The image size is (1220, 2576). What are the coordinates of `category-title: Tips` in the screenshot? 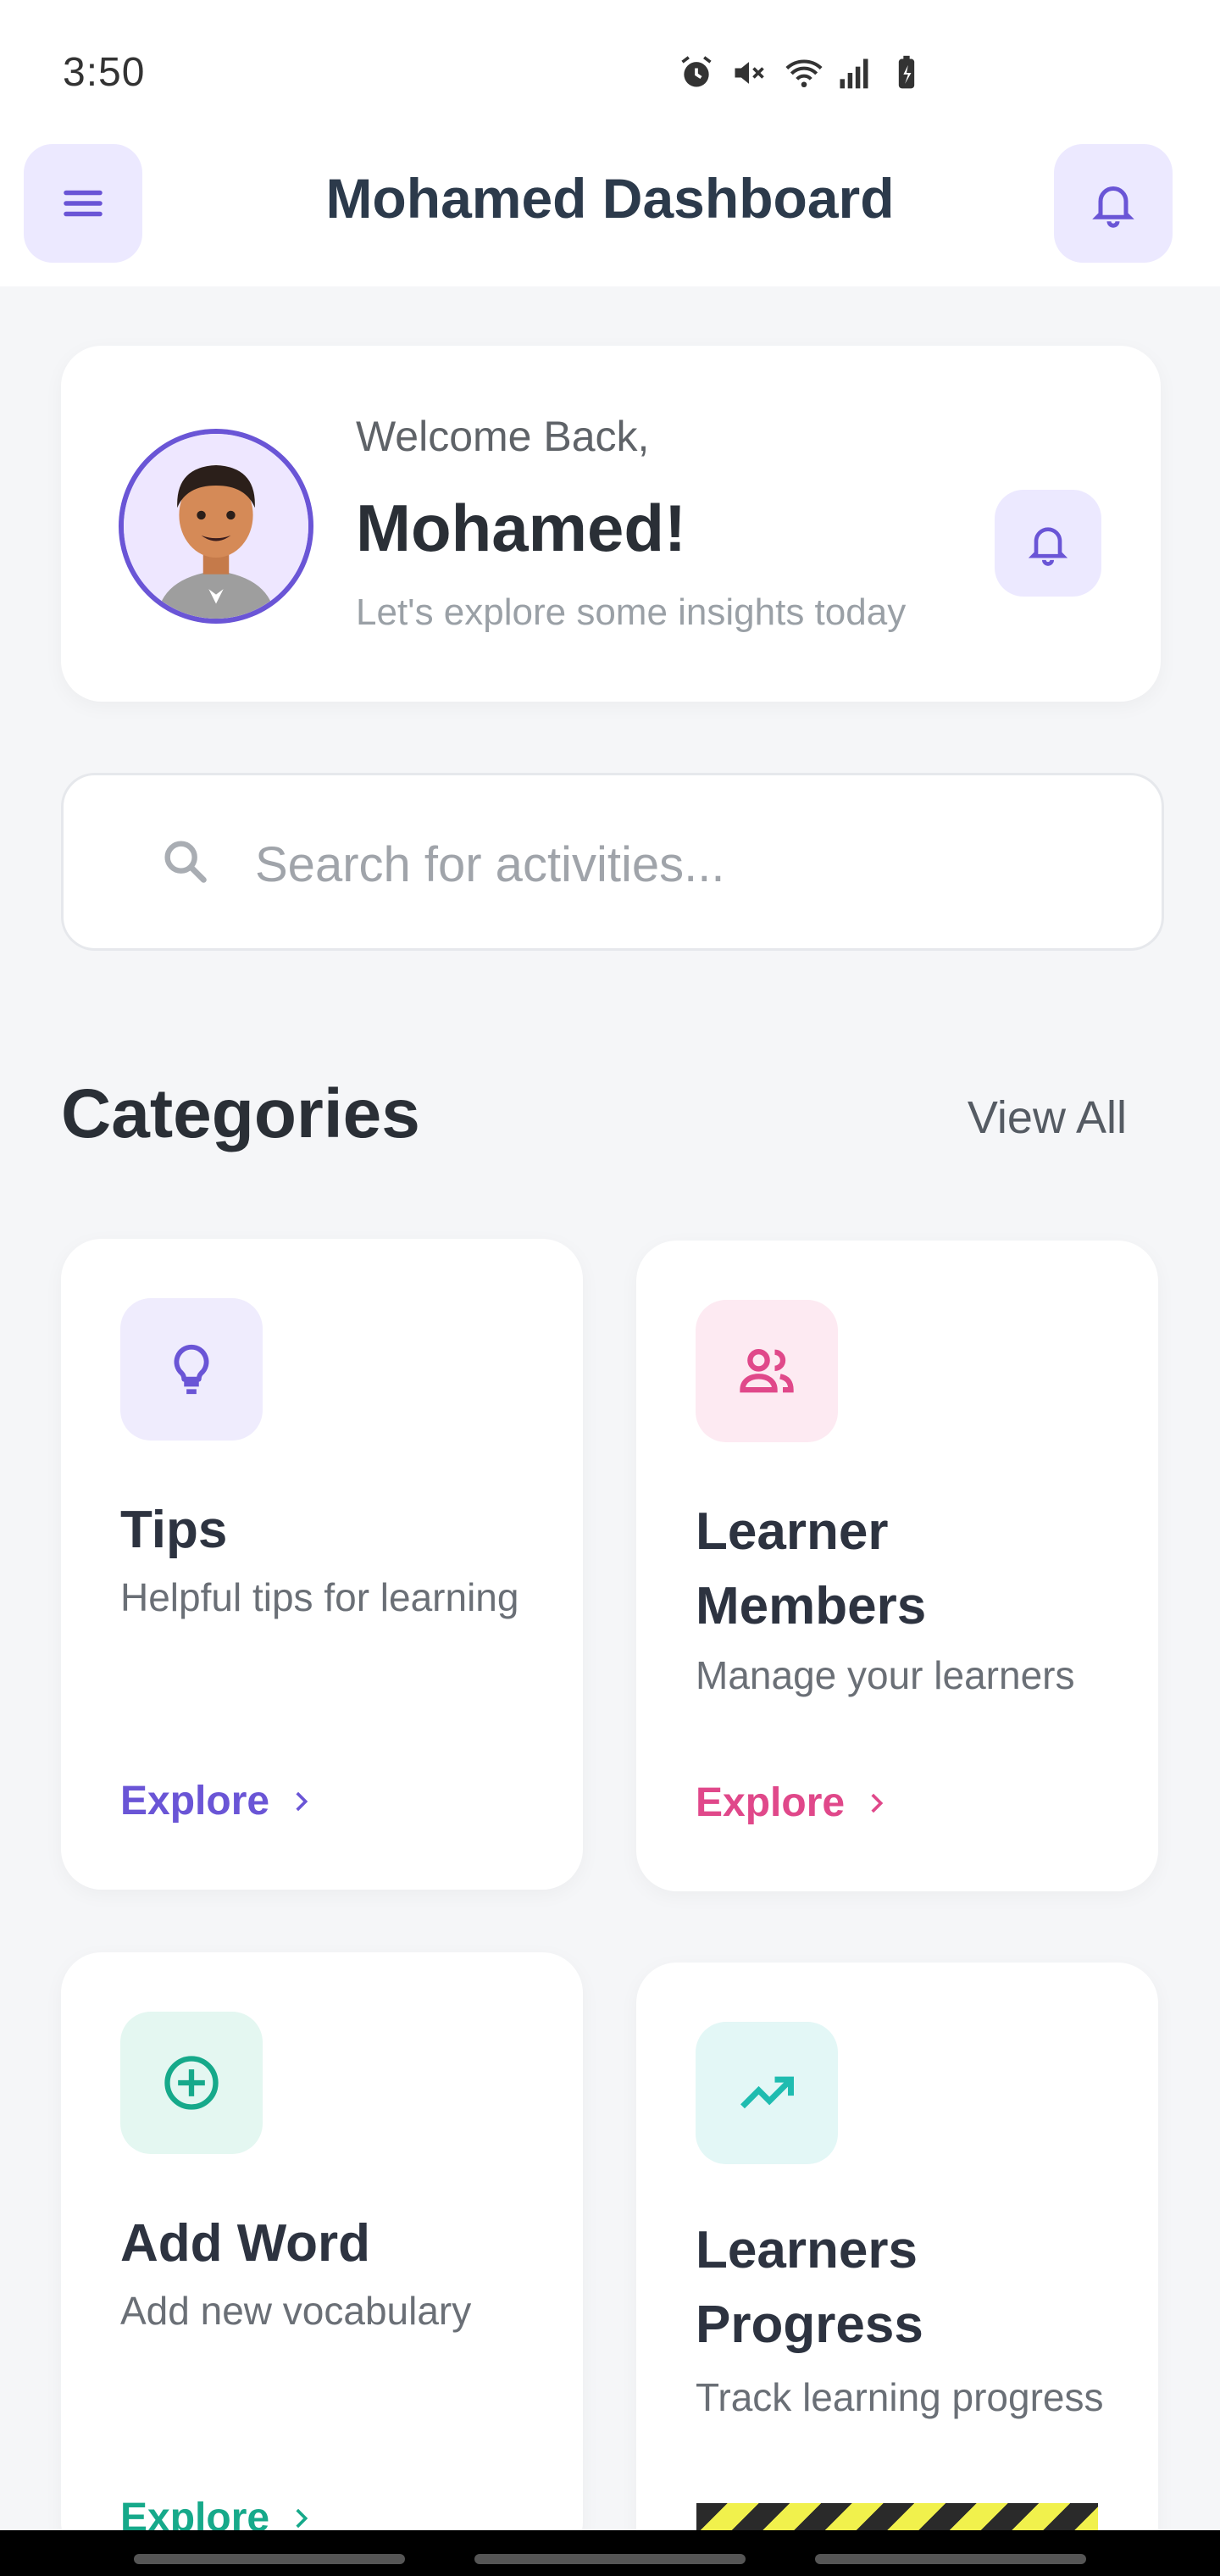 It's located at (174, 1530).